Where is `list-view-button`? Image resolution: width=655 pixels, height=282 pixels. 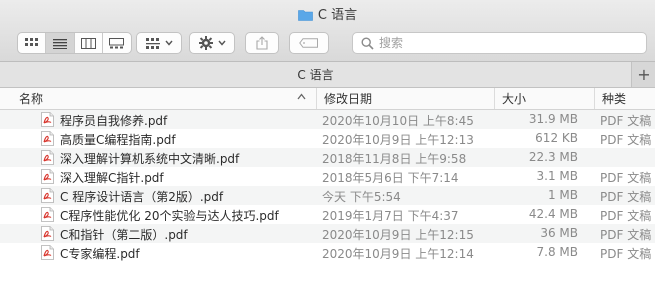
list-view-button is located at coordinates (60, 43).